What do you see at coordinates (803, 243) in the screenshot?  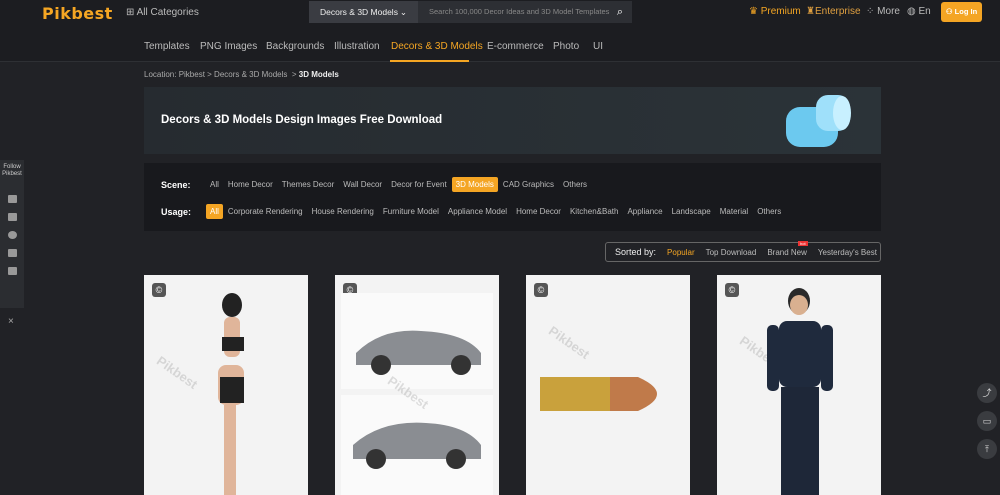 I see `hot-badge: hot` at bounding box center [803, 243].